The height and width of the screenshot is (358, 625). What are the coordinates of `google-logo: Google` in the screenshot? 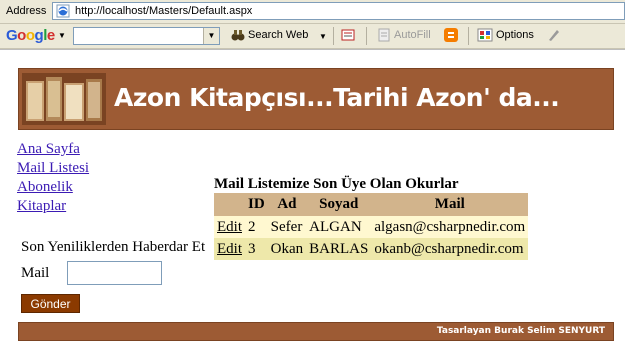 It's located at (30, 35).